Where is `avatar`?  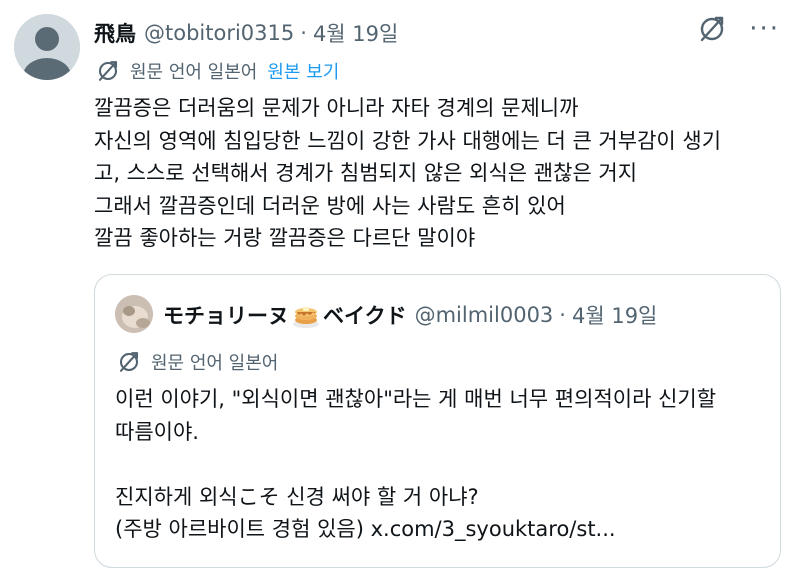
avatar is located at coordinates (47, 47).